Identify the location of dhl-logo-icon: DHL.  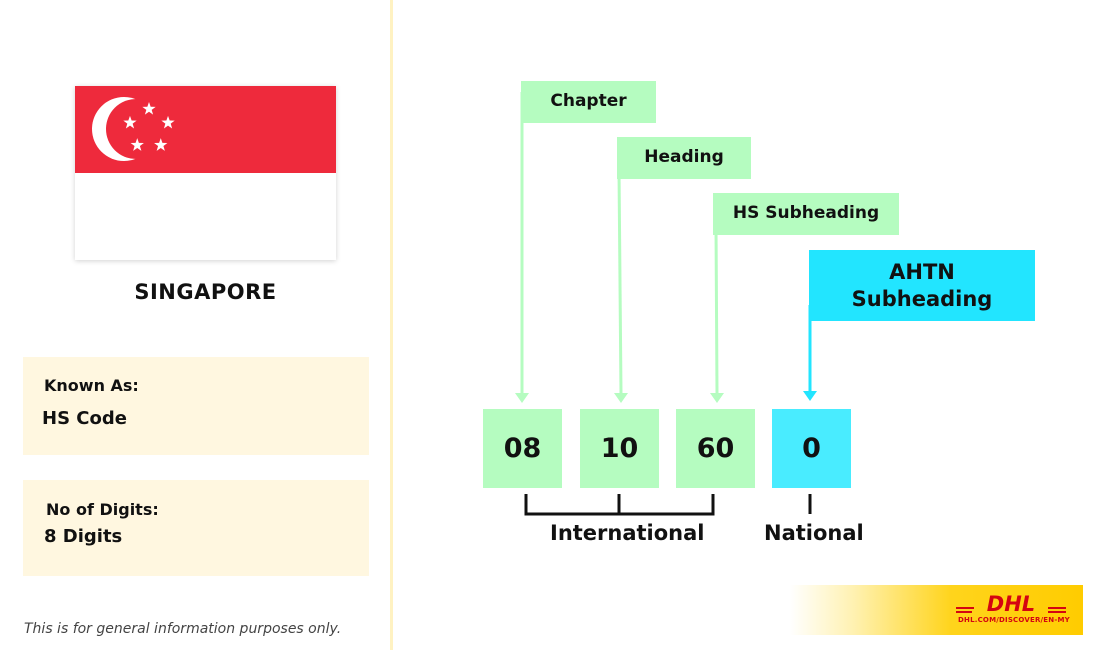
(1011, 604).